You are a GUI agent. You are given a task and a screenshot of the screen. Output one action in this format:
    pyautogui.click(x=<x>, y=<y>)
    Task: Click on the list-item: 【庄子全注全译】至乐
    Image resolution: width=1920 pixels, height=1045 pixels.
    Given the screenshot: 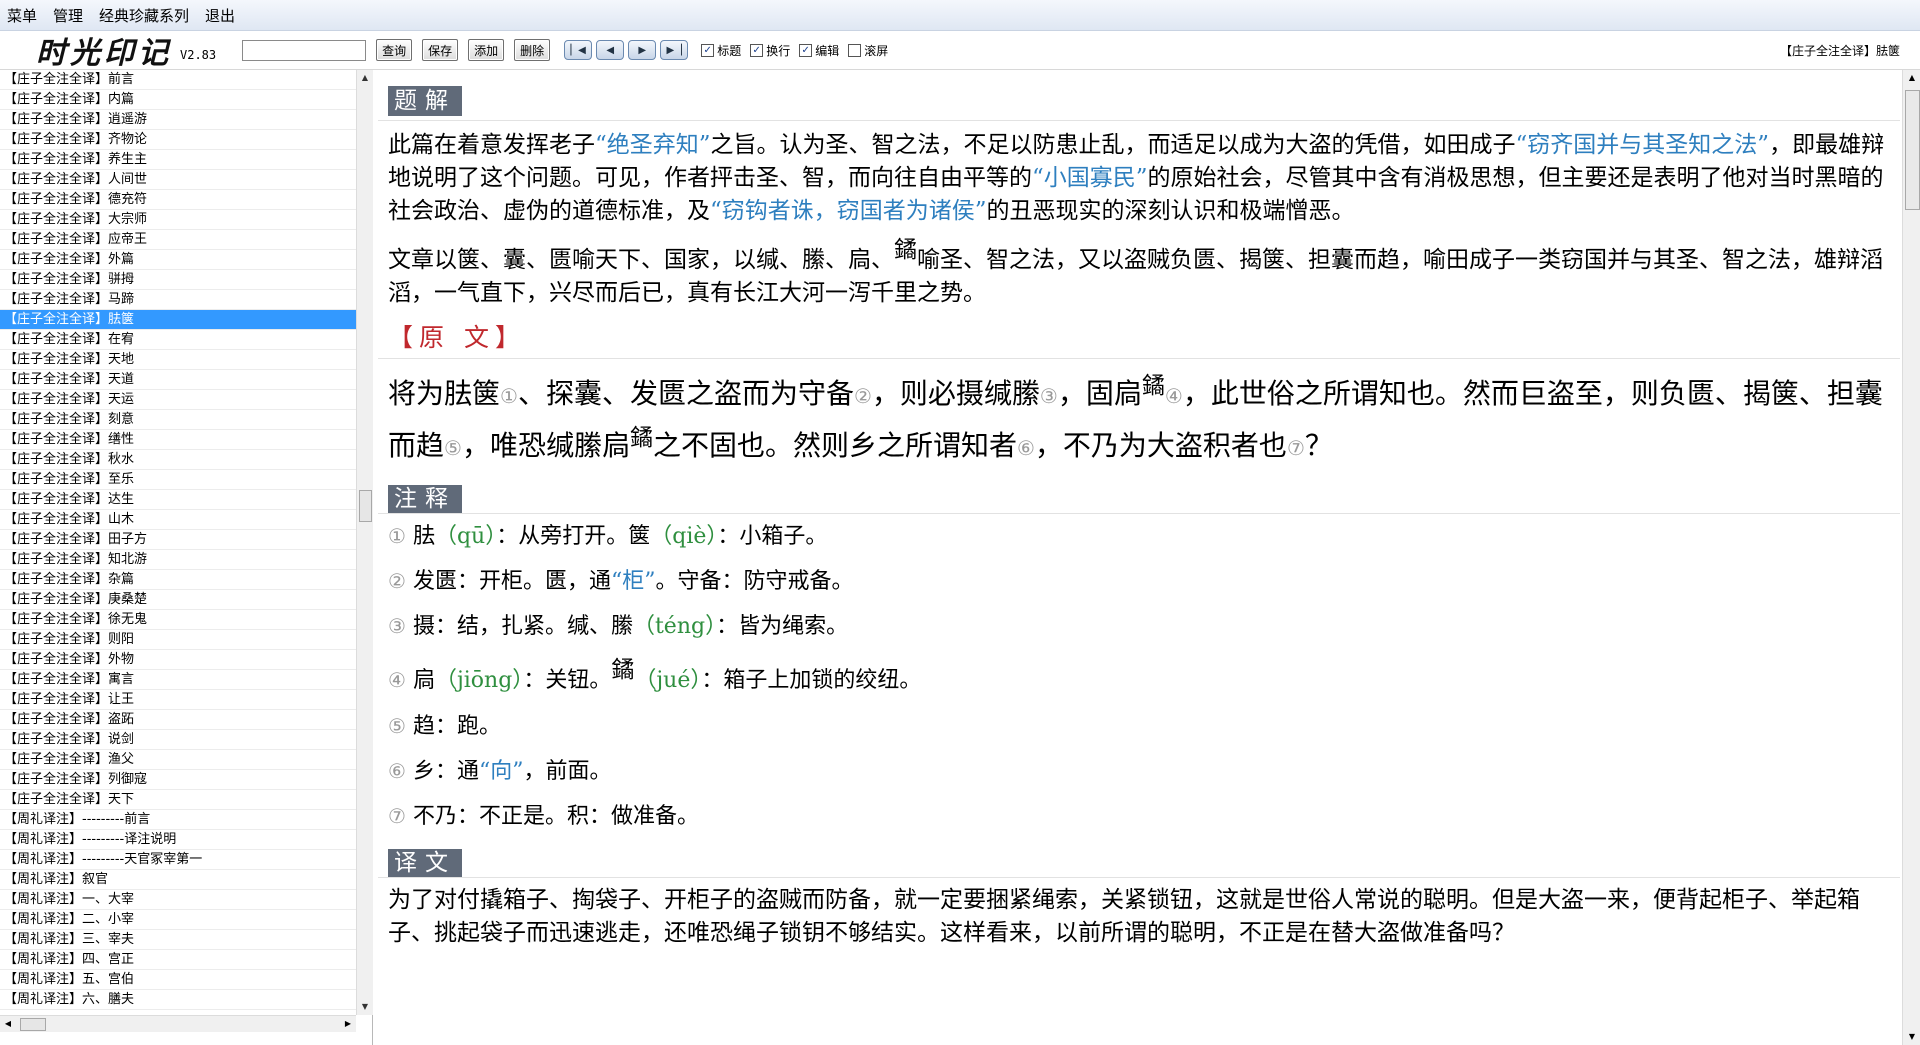 What is the action you would take?
    pyautogui.click(x=178, y=480)
    